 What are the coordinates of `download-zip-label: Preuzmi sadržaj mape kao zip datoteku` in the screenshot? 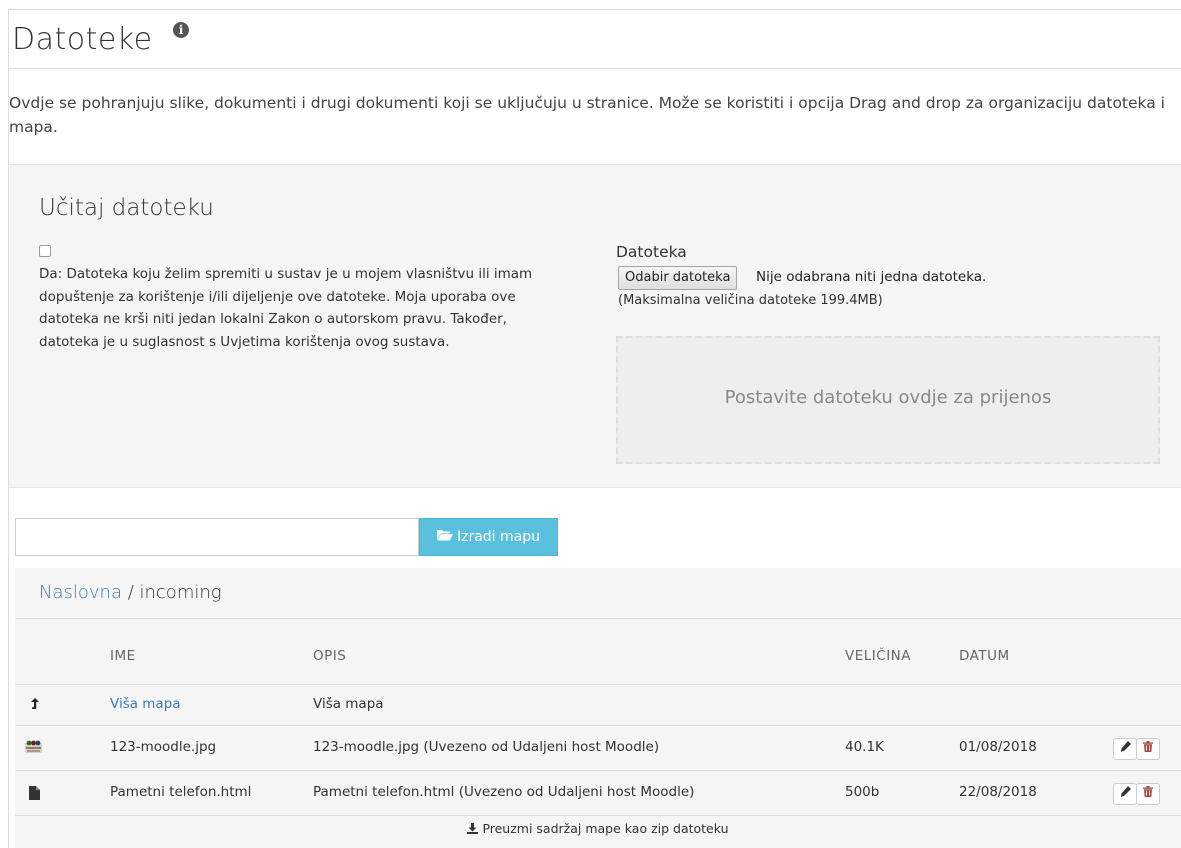 It's located at (605, 828).